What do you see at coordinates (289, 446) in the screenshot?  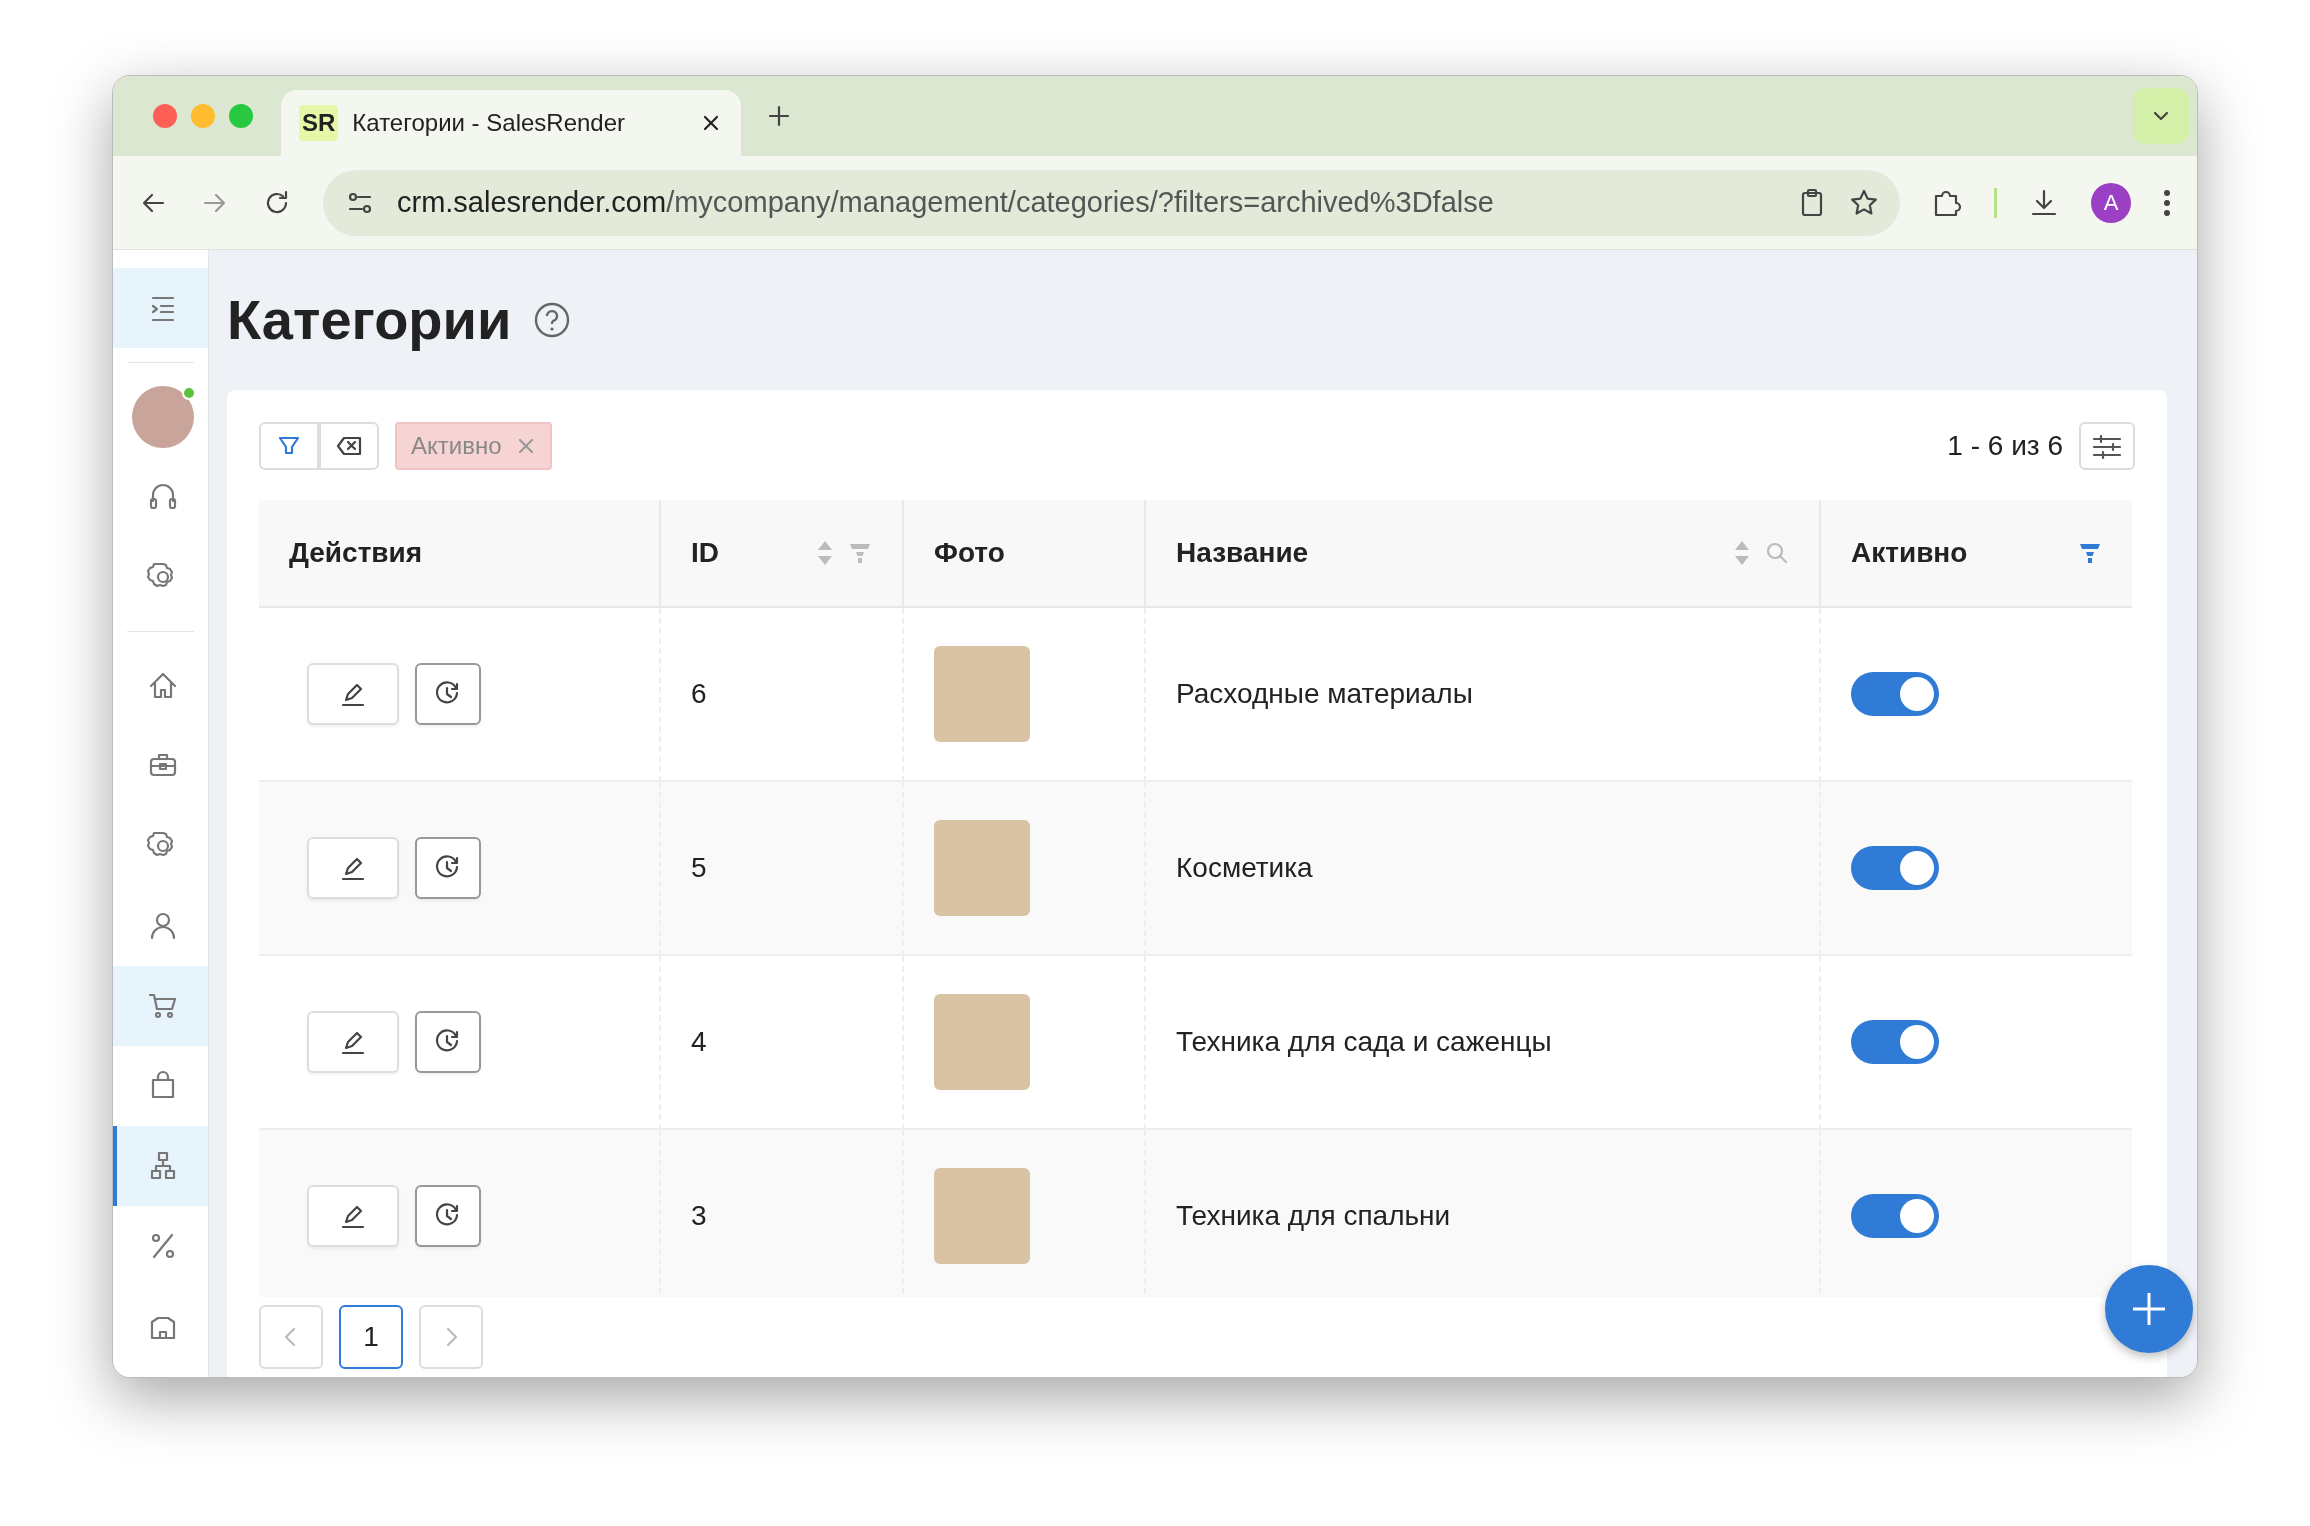 I see `filter-button` at bounding box center [289, 446].